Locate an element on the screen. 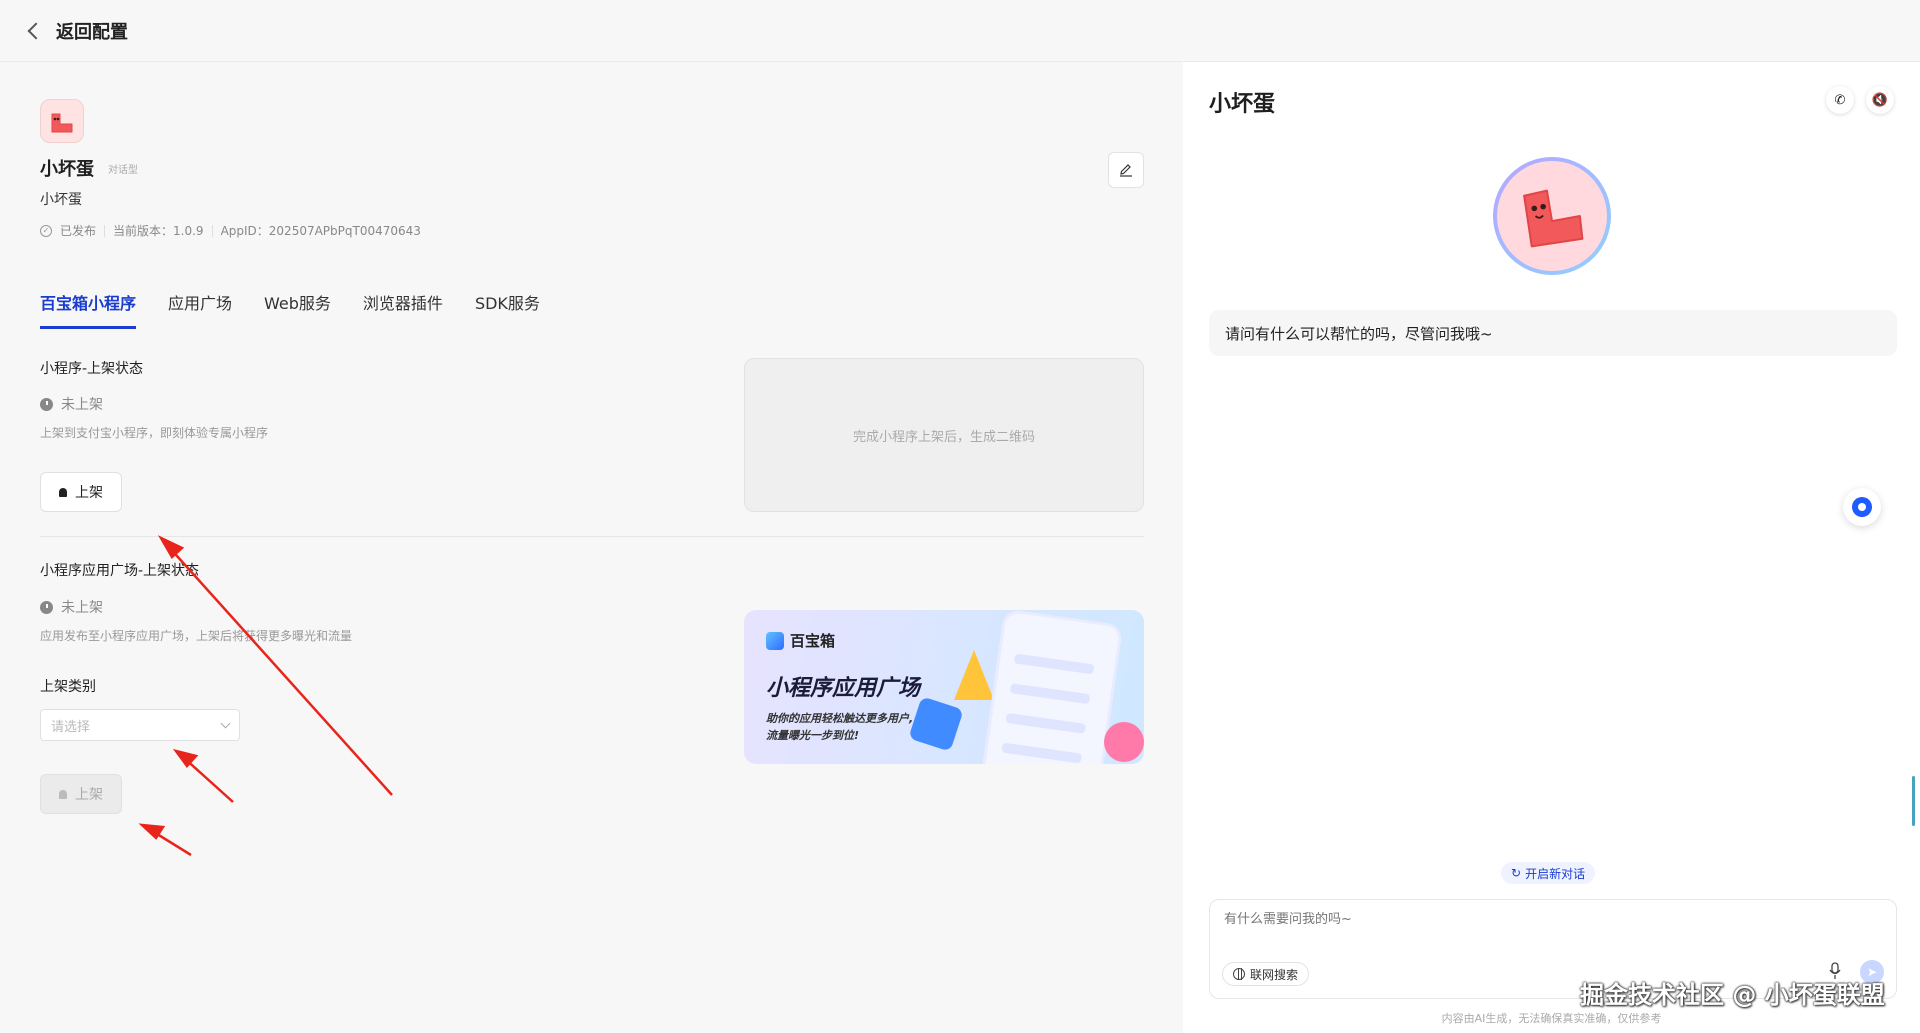  new-chat-button: ↻ 开启新对话 is located at coordinates (1548, 873).